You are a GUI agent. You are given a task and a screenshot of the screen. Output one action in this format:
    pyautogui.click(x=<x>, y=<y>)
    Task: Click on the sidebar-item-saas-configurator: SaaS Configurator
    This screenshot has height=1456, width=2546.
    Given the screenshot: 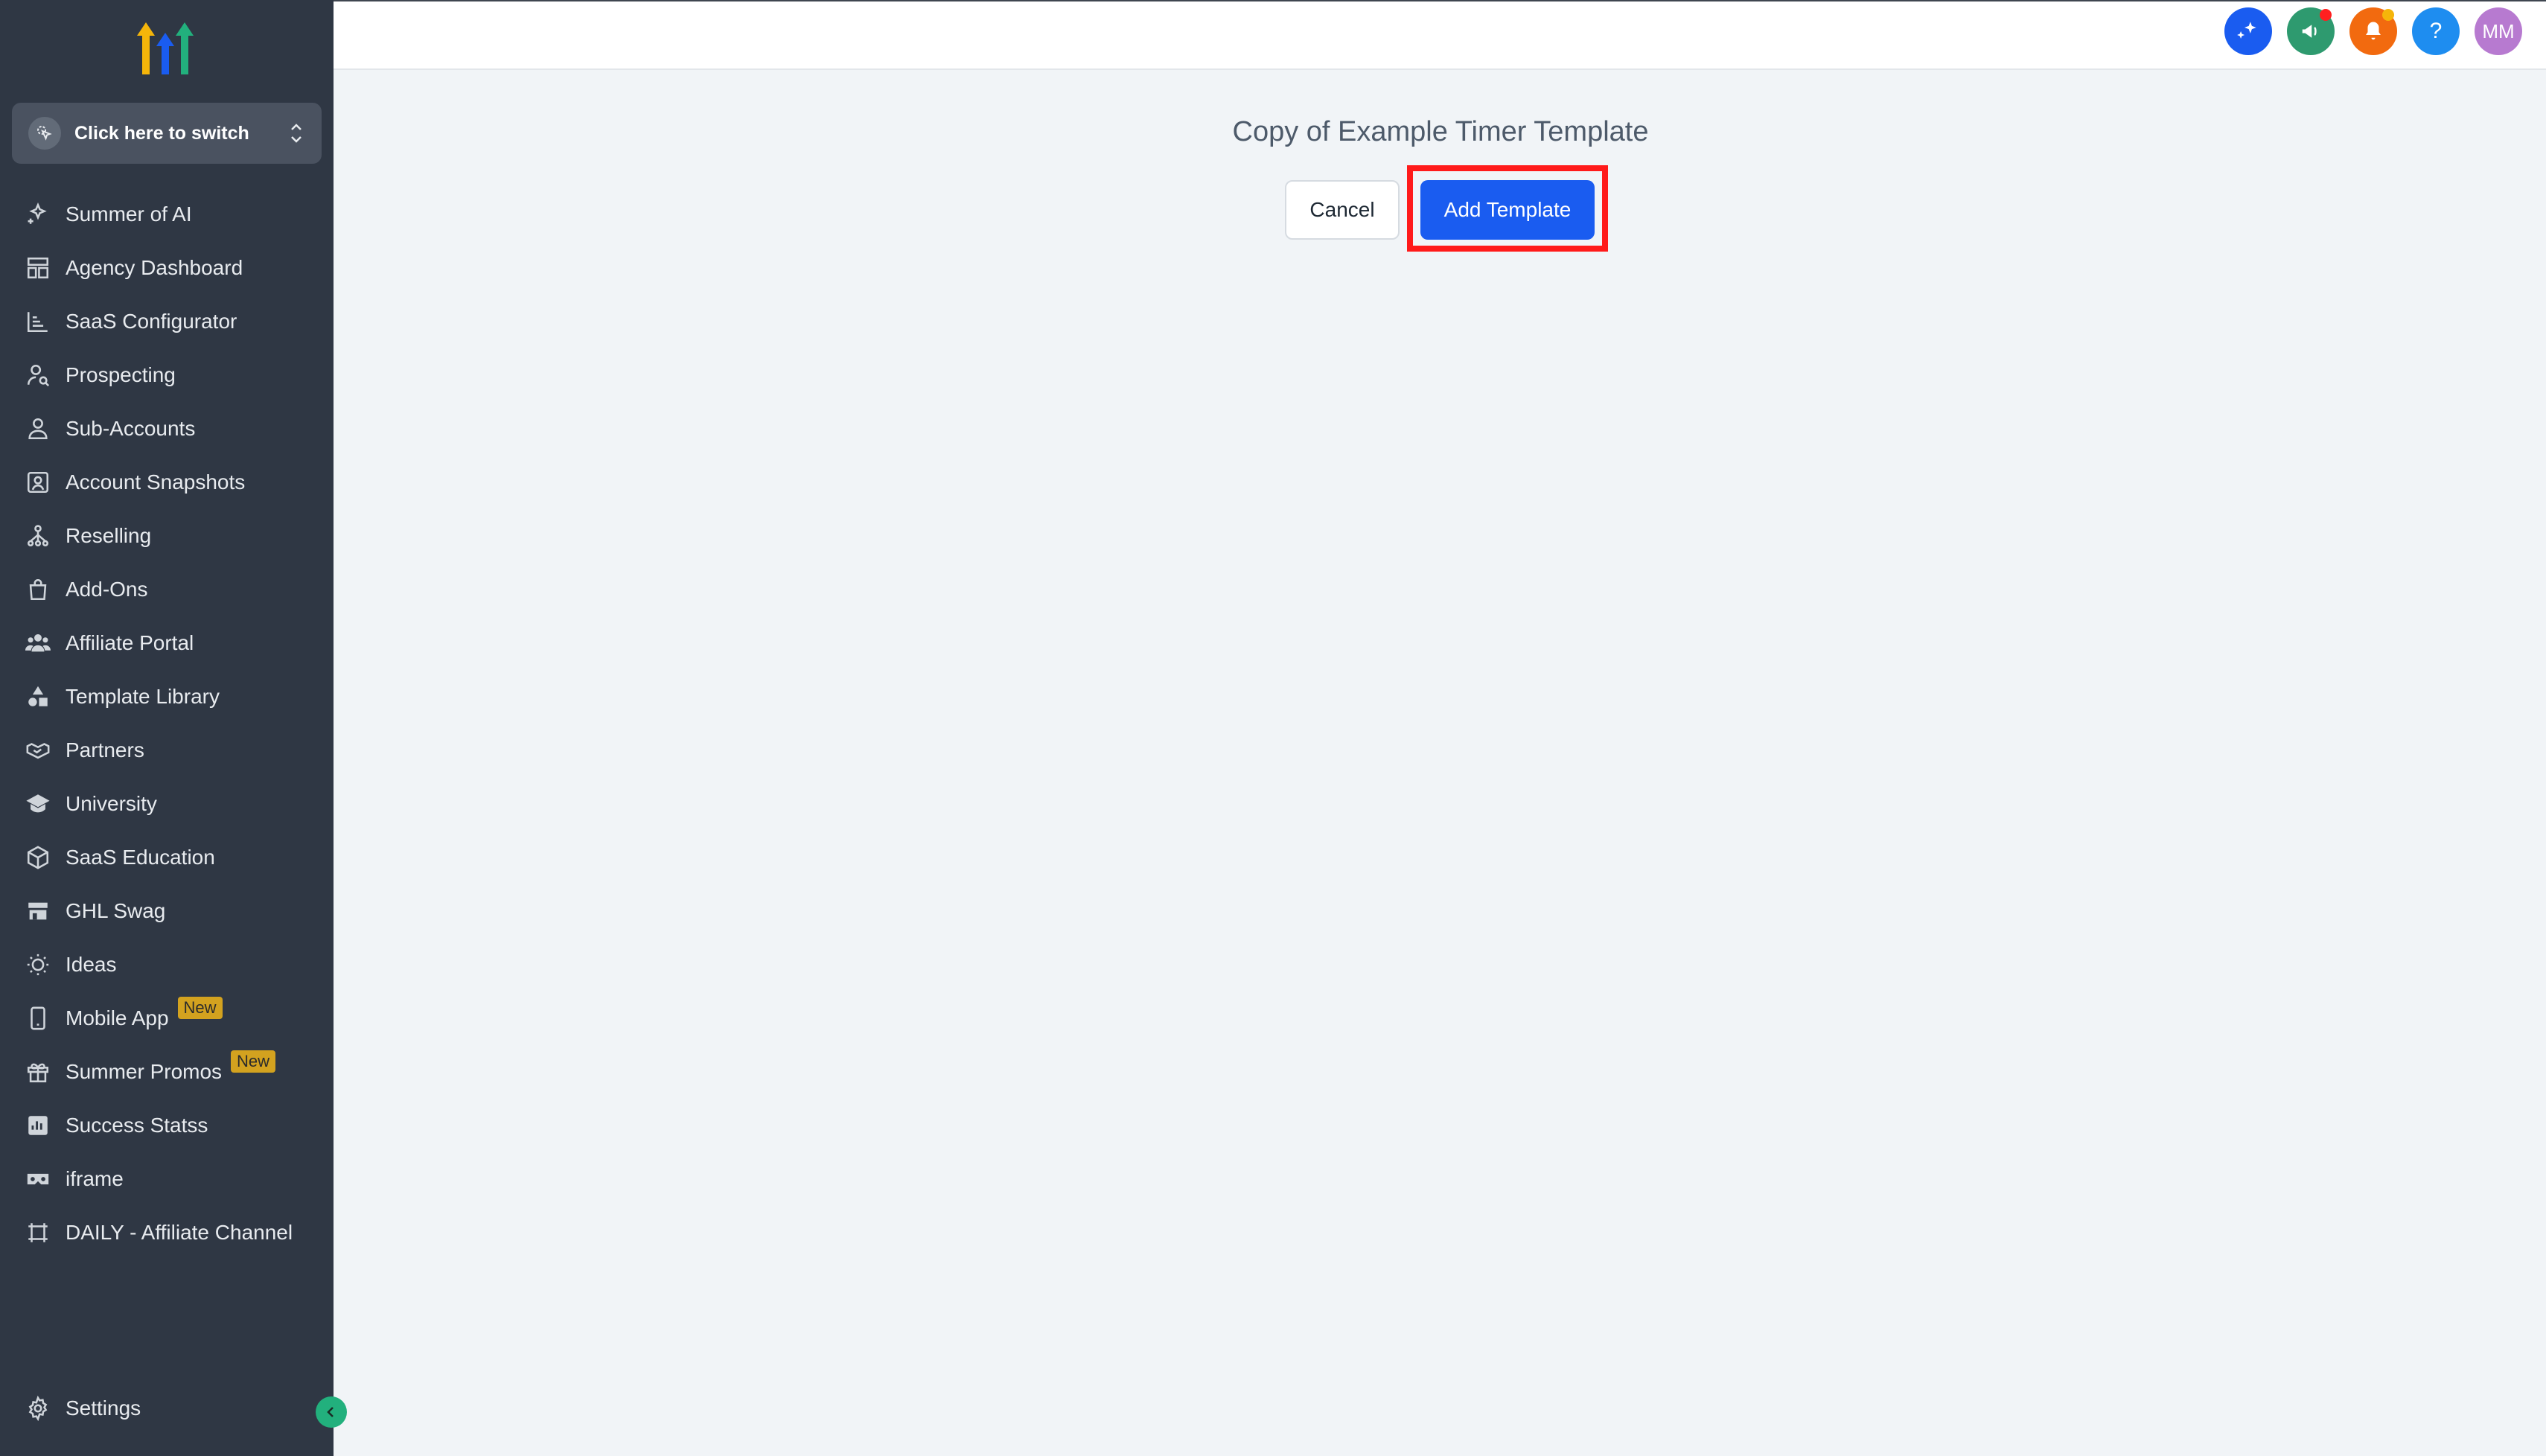 What is the action you would take?
    pyautogui.click(x=167, y=321)
    